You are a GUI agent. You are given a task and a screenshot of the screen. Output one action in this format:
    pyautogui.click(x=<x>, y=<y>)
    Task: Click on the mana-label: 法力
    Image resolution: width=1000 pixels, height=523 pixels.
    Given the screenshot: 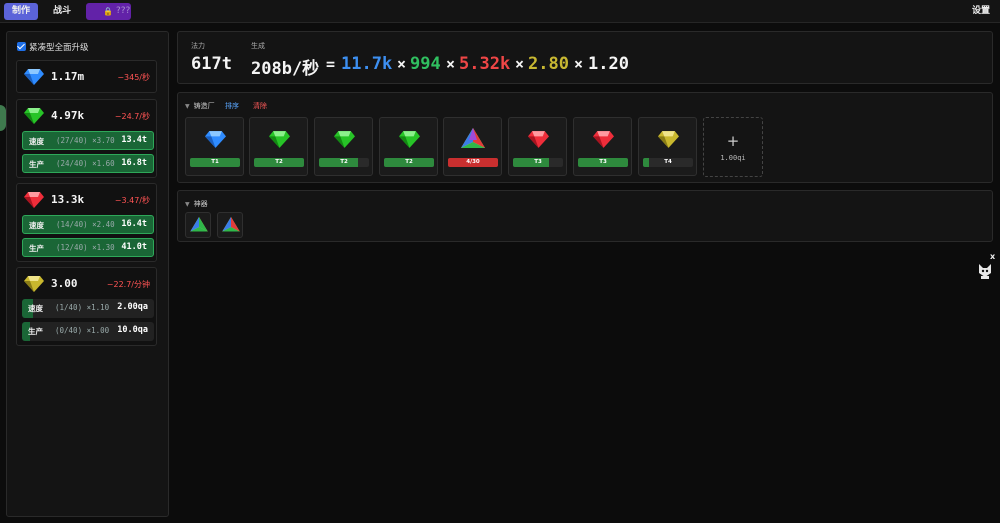 What is the action you would take?
    pyautogui.click(x=198, y=46)
    